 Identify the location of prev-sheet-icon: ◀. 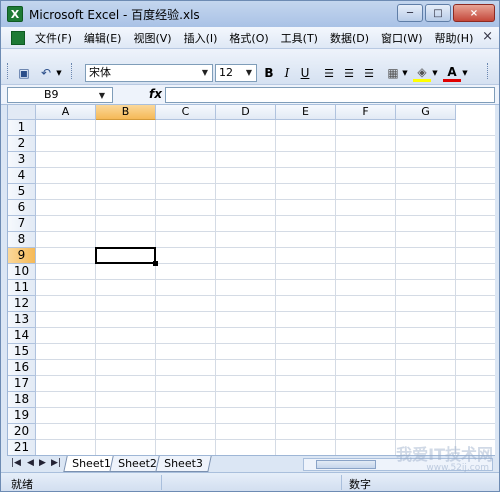
(30, 463).